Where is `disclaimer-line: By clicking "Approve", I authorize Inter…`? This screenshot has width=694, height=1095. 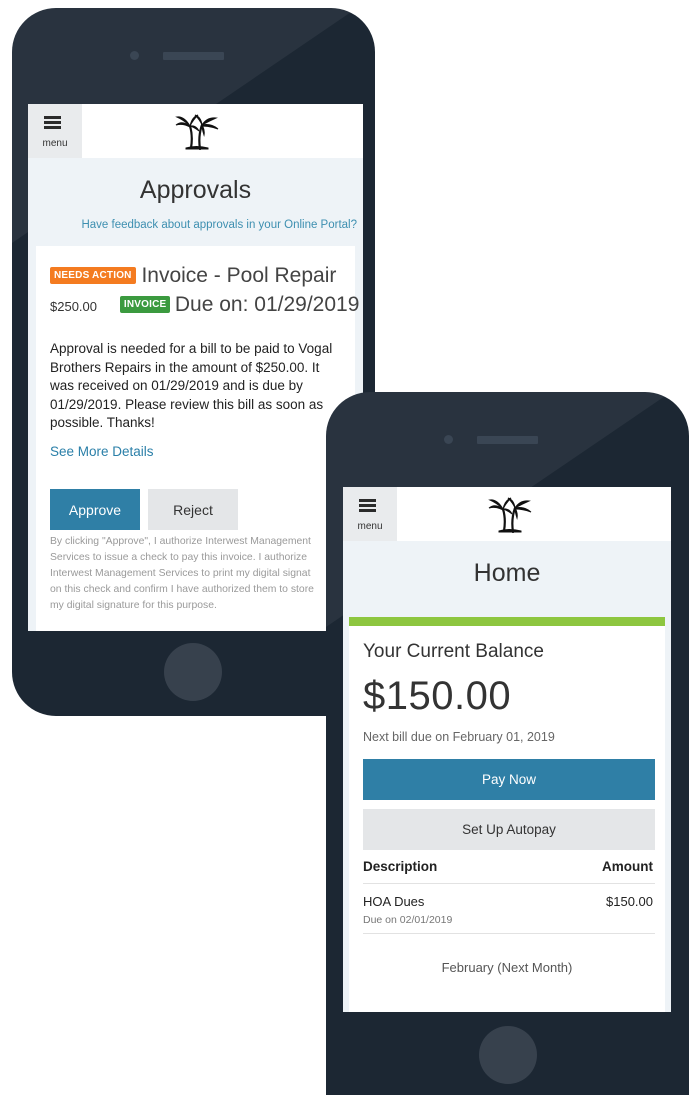
disclaimer-line: By clicking "Approve", I authorize Inter… is located at coordinates (180, 541).